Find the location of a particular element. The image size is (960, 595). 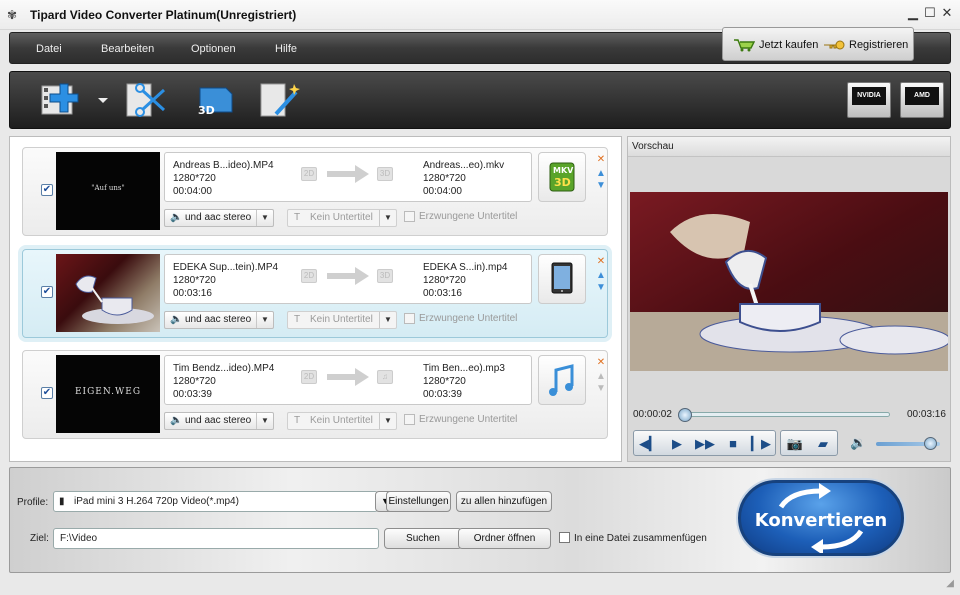

close-button: ✕ is located at coordinates (947, 13).